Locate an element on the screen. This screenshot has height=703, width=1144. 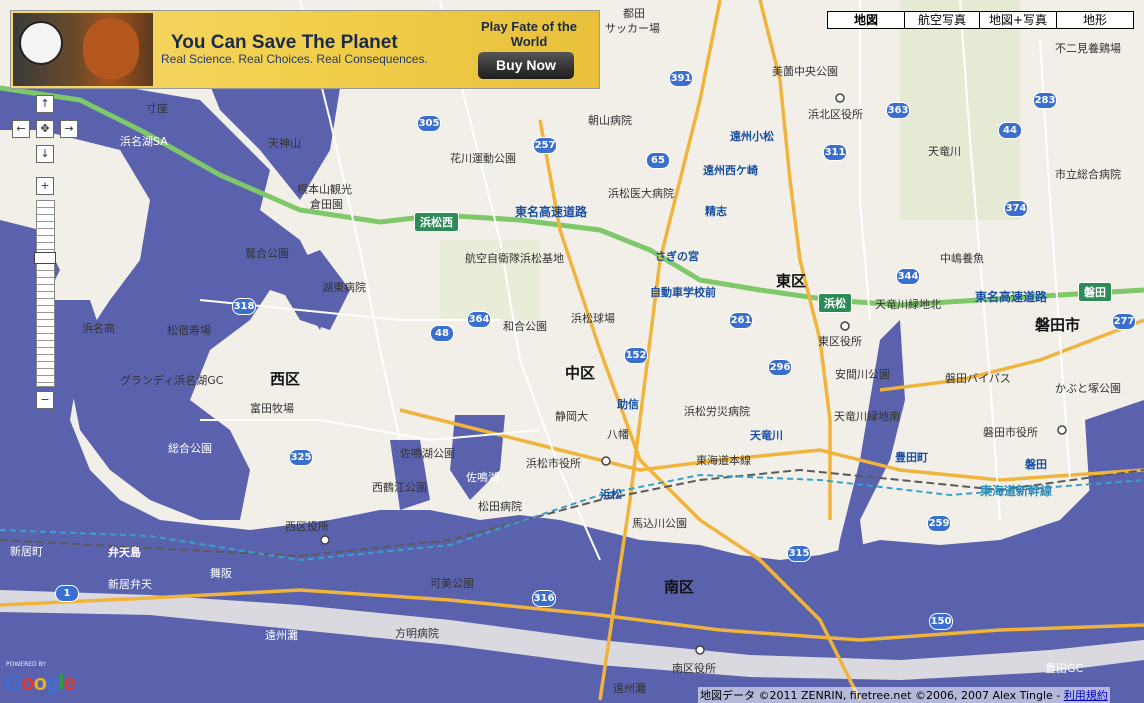
map-type-terrain: 地形 is located at coordinates (1095, 20).